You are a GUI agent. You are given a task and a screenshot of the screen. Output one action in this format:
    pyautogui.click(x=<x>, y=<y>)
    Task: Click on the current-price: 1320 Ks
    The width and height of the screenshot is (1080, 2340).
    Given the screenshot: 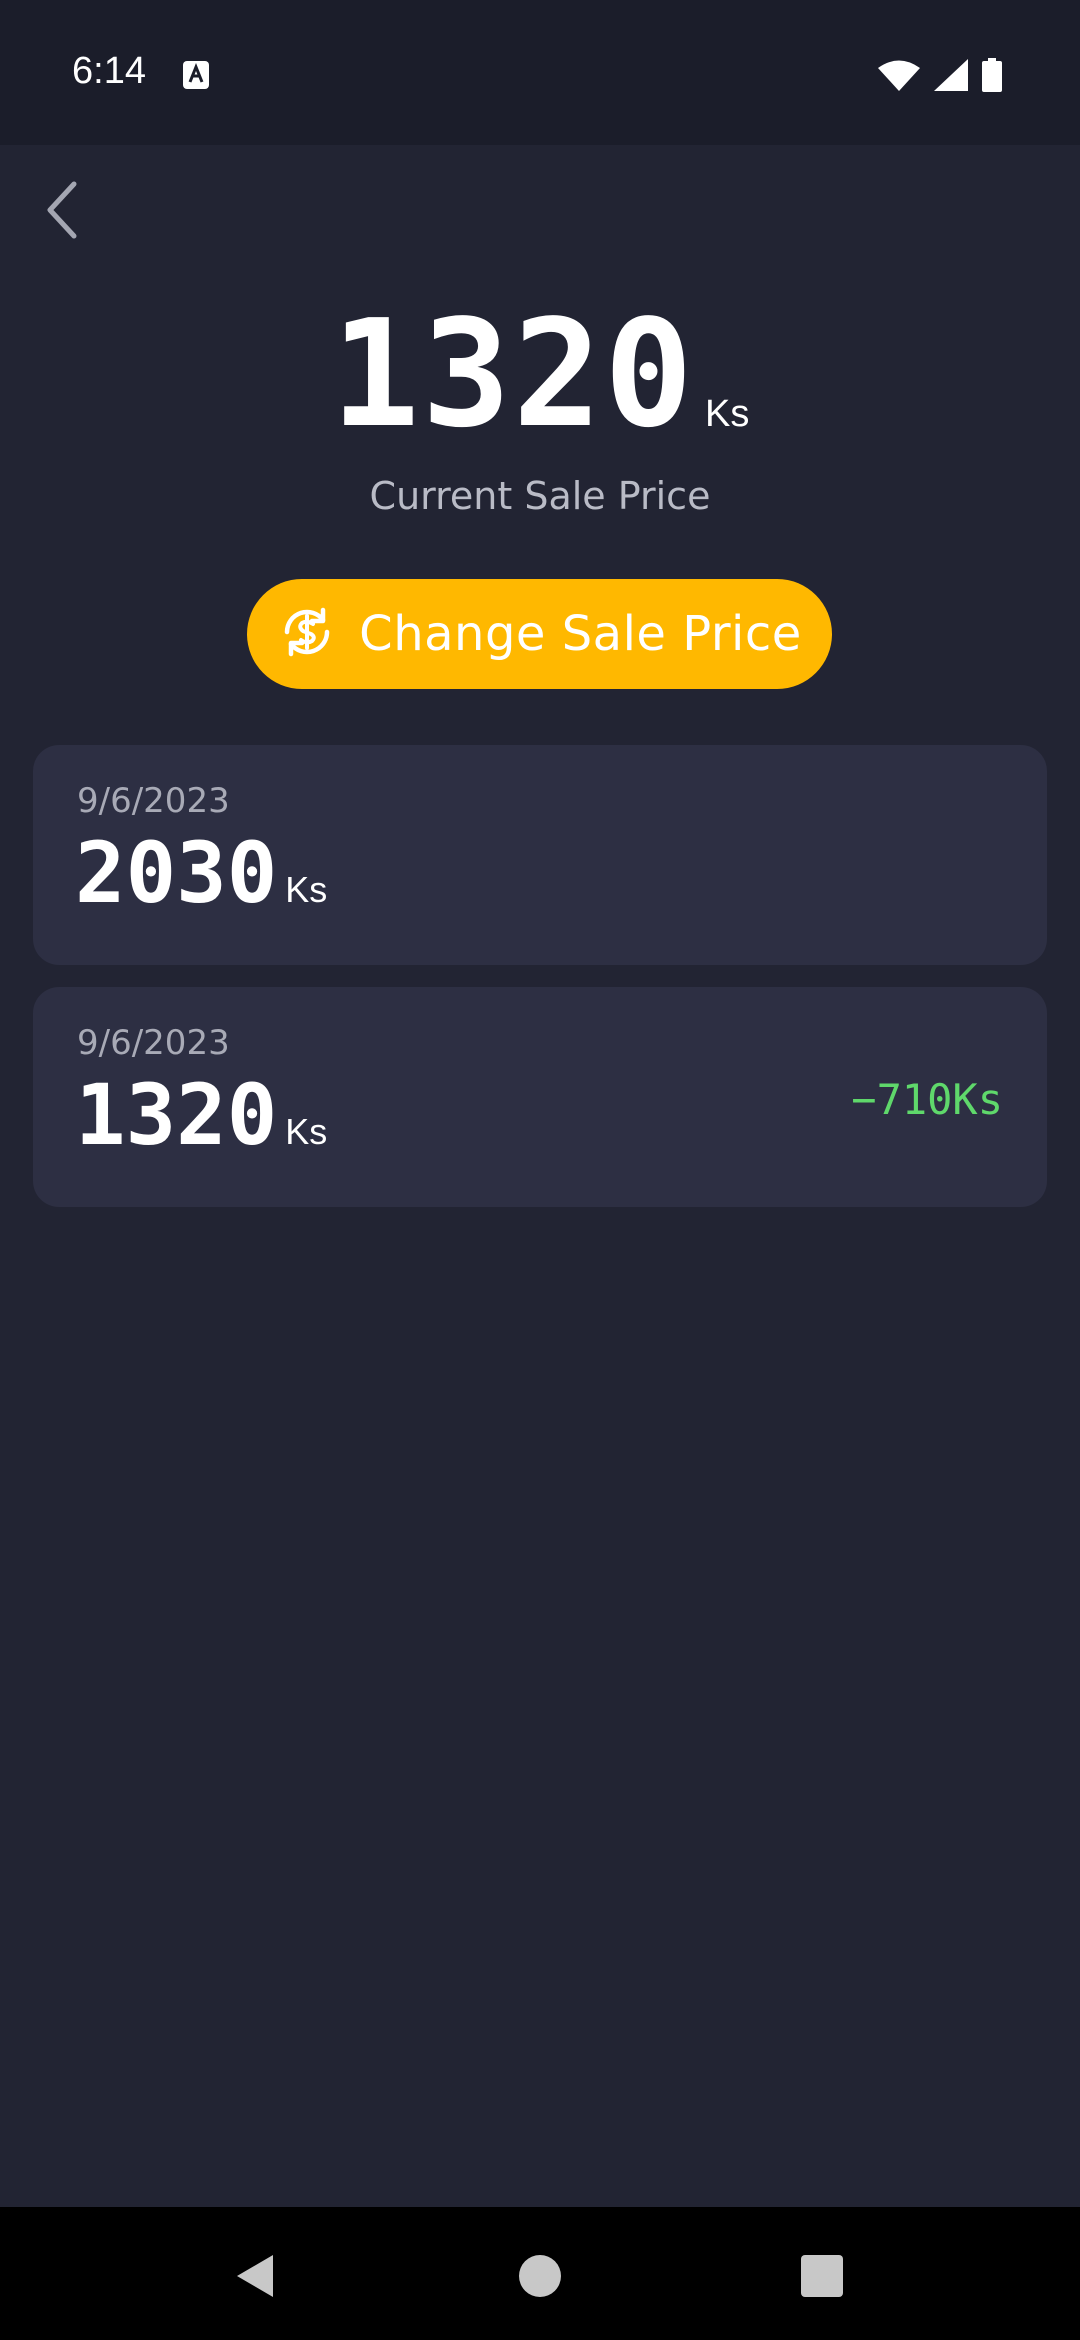 What is the action you would take?
    pyautogui.click(x=540, y=374)
    